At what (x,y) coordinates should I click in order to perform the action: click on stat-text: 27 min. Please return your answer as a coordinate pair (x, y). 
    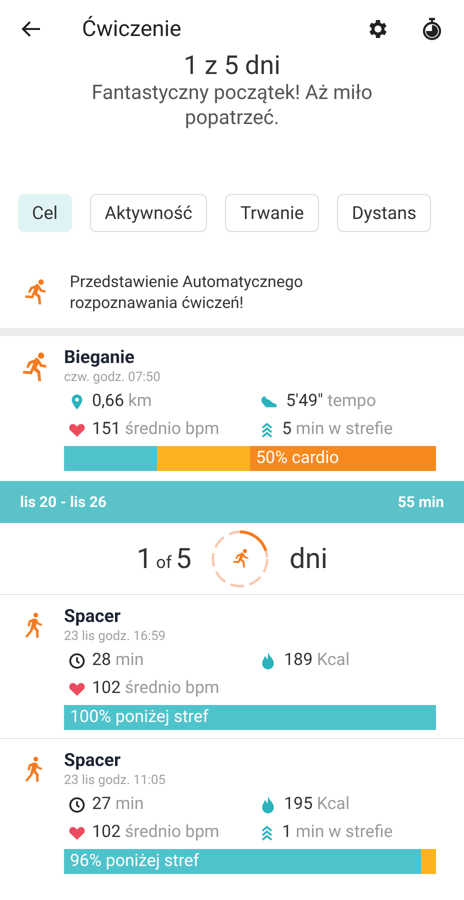
    Looking at the image, I should click on (118, 804).